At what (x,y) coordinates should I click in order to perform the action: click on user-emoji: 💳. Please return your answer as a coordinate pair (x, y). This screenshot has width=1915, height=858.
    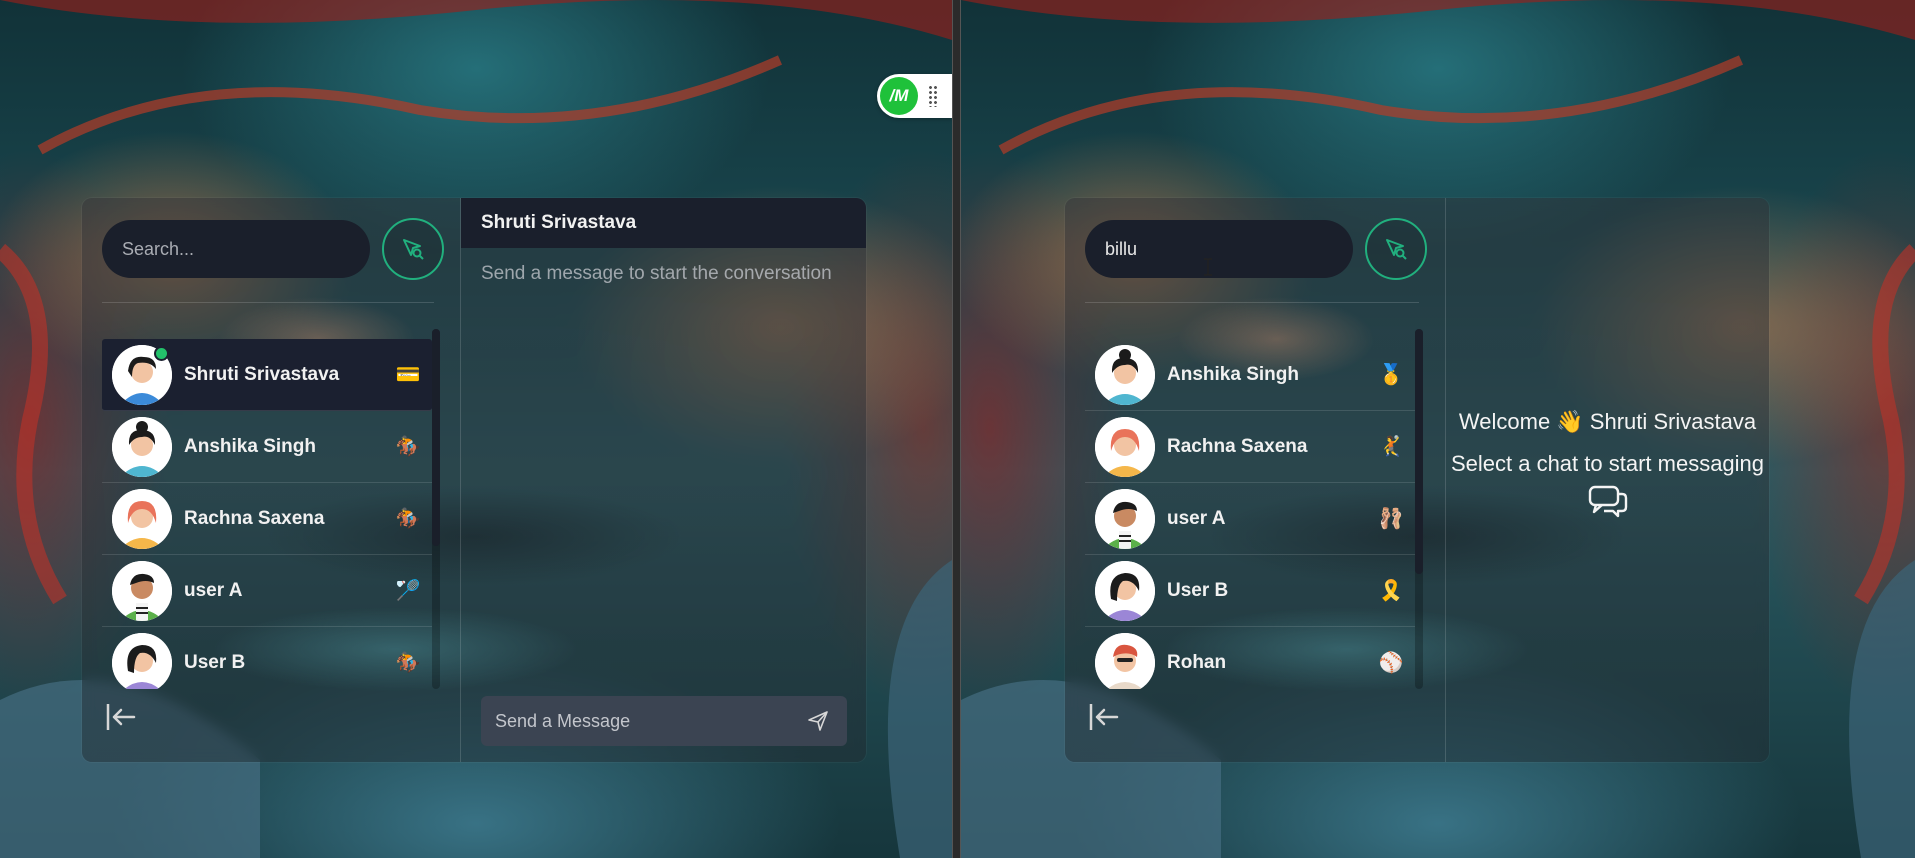
    Looking at the image, I should click on (408, 375).